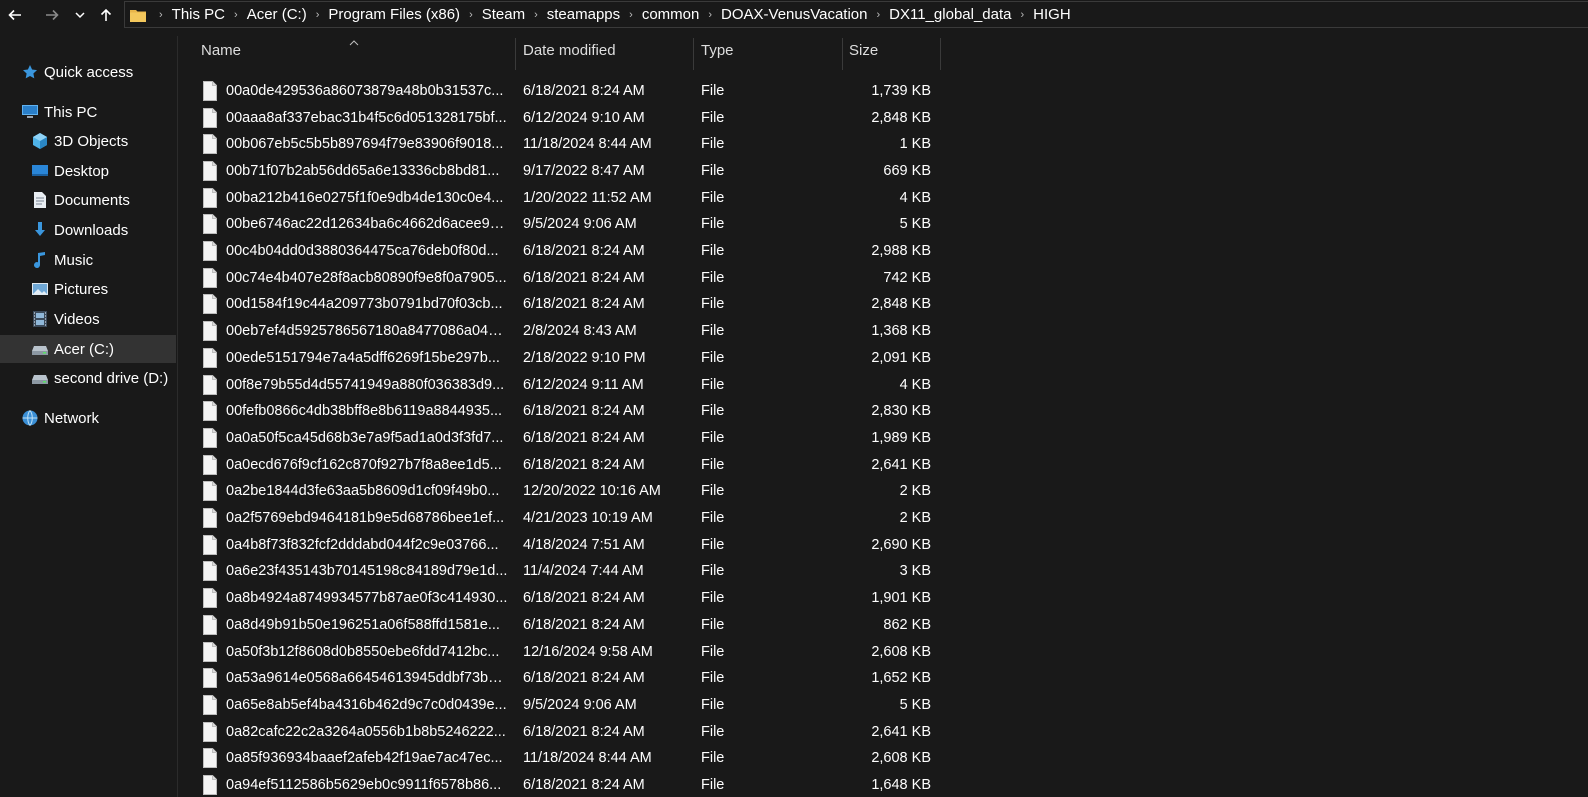 The width and height of the screenshot is (1588, 797). What do you see at coordinates (783, 14) in the screenshot?
I see `breadcrumb-item: › DOAX-VenusVacation` at bounding box center [783, 14].